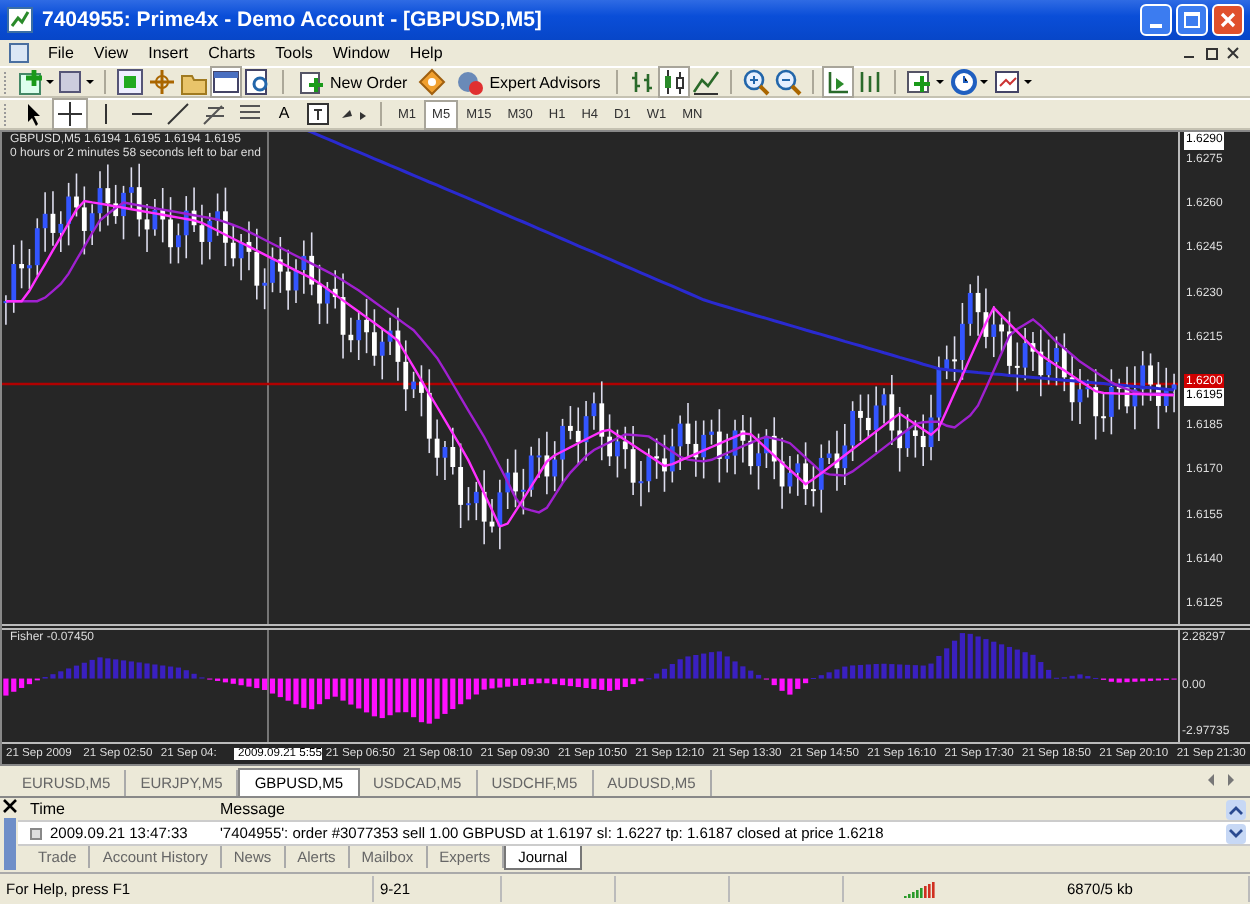 This screenshot has height=904, width=1250. What do you see at coordinates (292, 20) in the screenshot?
I see `window-title: 7404955: Prime4x - Demo Account - [GBPUSD,M5]` at bounding box center [292, 20].